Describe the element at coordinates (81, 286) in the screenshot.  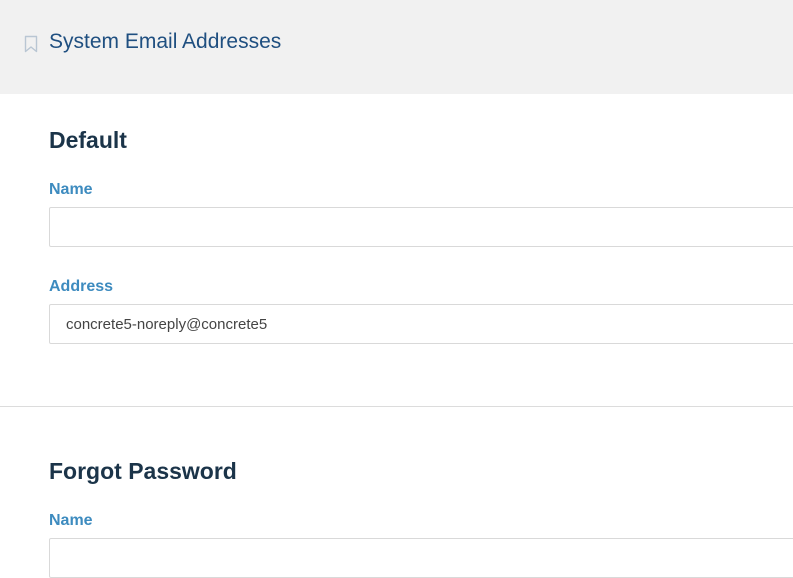
I see `default-address-label: Address` at that location.